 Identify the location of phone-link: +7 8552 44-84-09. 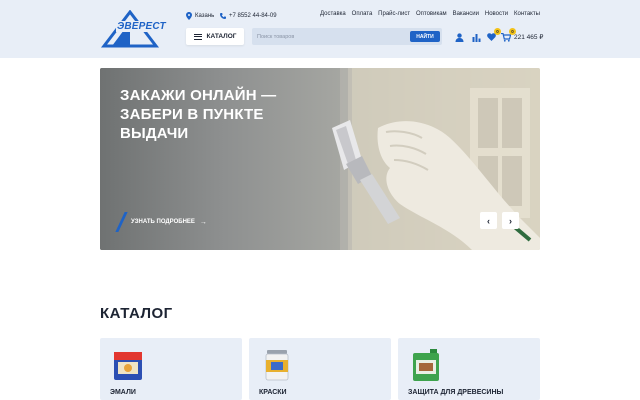
(248, 16).